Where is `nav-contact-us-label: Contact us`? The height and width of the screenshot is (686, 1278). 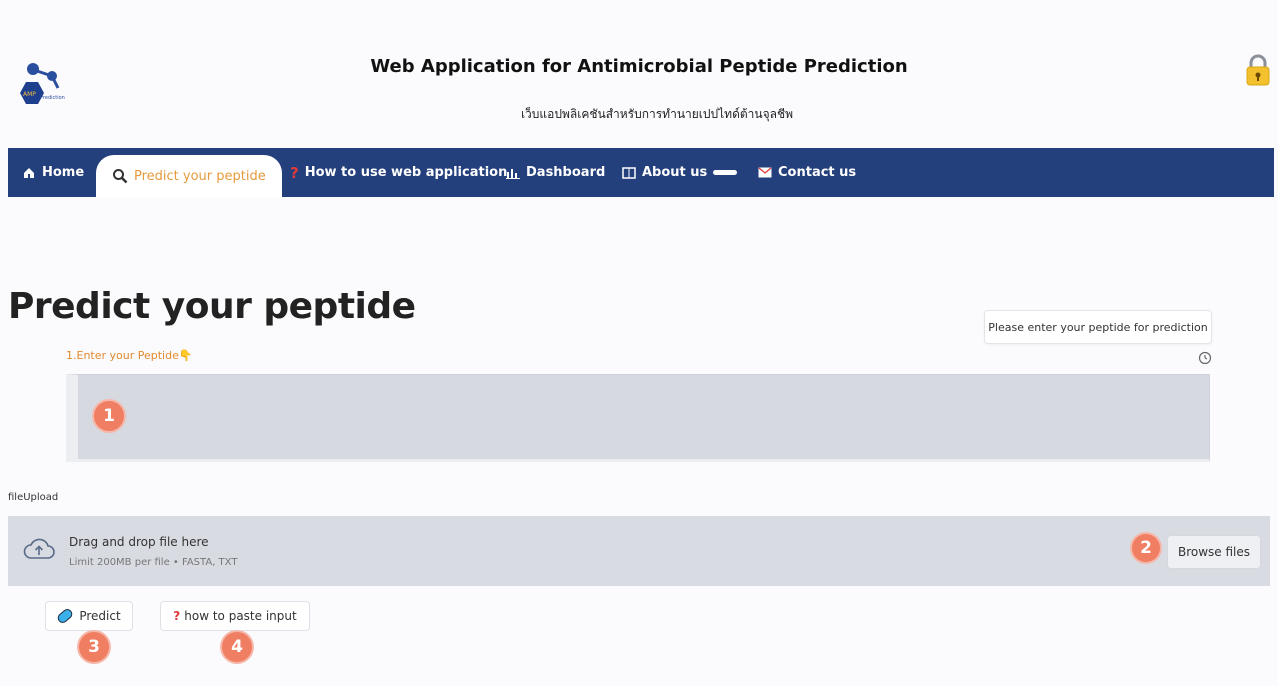
nav-contact-us-label: Contact us is located at coordinates (817, 172).